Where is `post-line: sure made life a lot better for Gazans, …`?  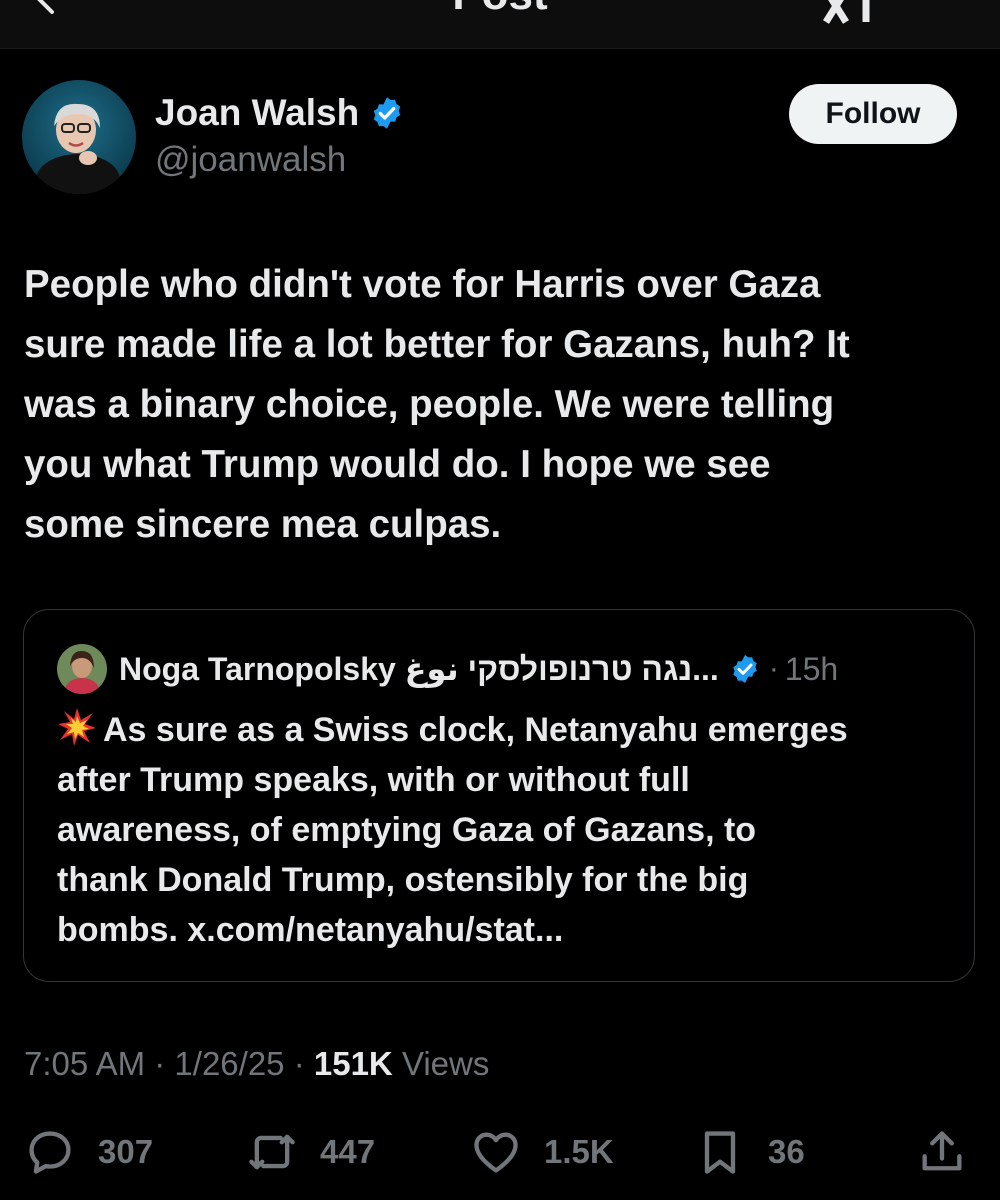
post-line: sure made life a lot better for Gazans, … is located at coordinates (437, 344).